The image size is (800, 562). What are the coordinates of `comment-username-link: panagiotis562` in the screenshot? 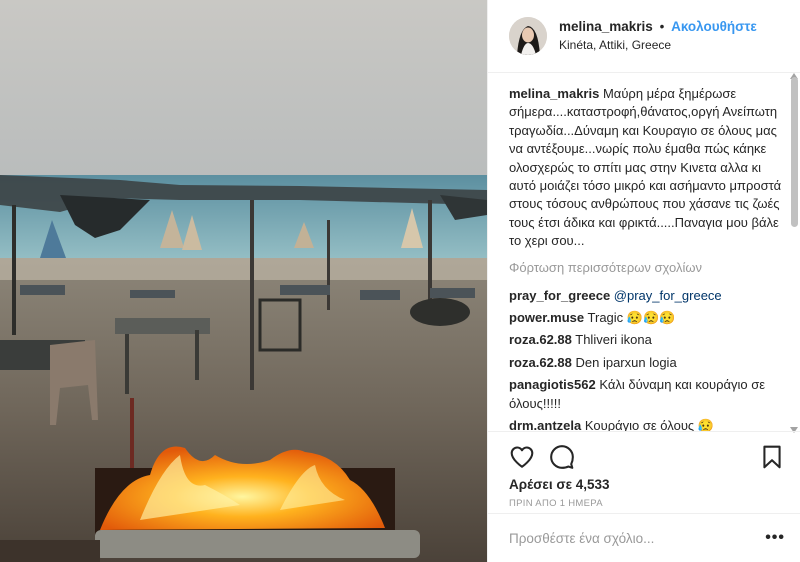 It's located at (552, 384).